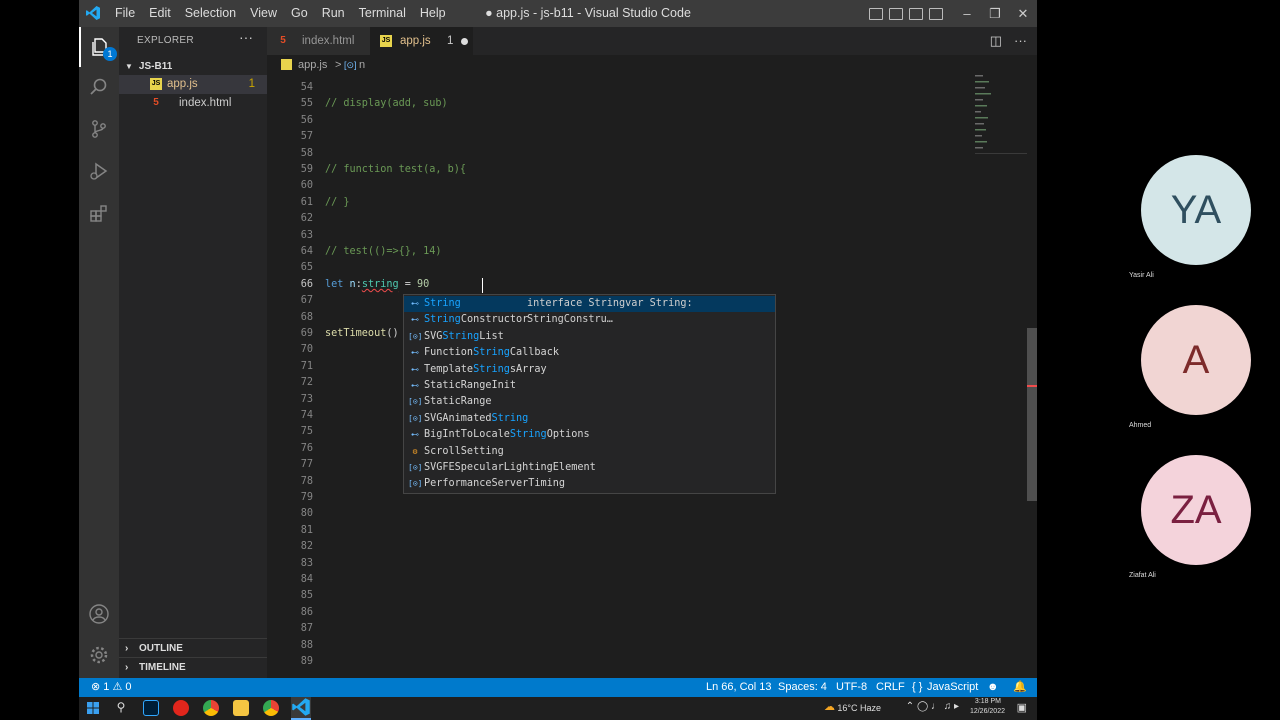  What do you see at coordinates (993, 687) in the screenshot?
I see `feedback-icon: ☻` at bounding box center [993, 687].